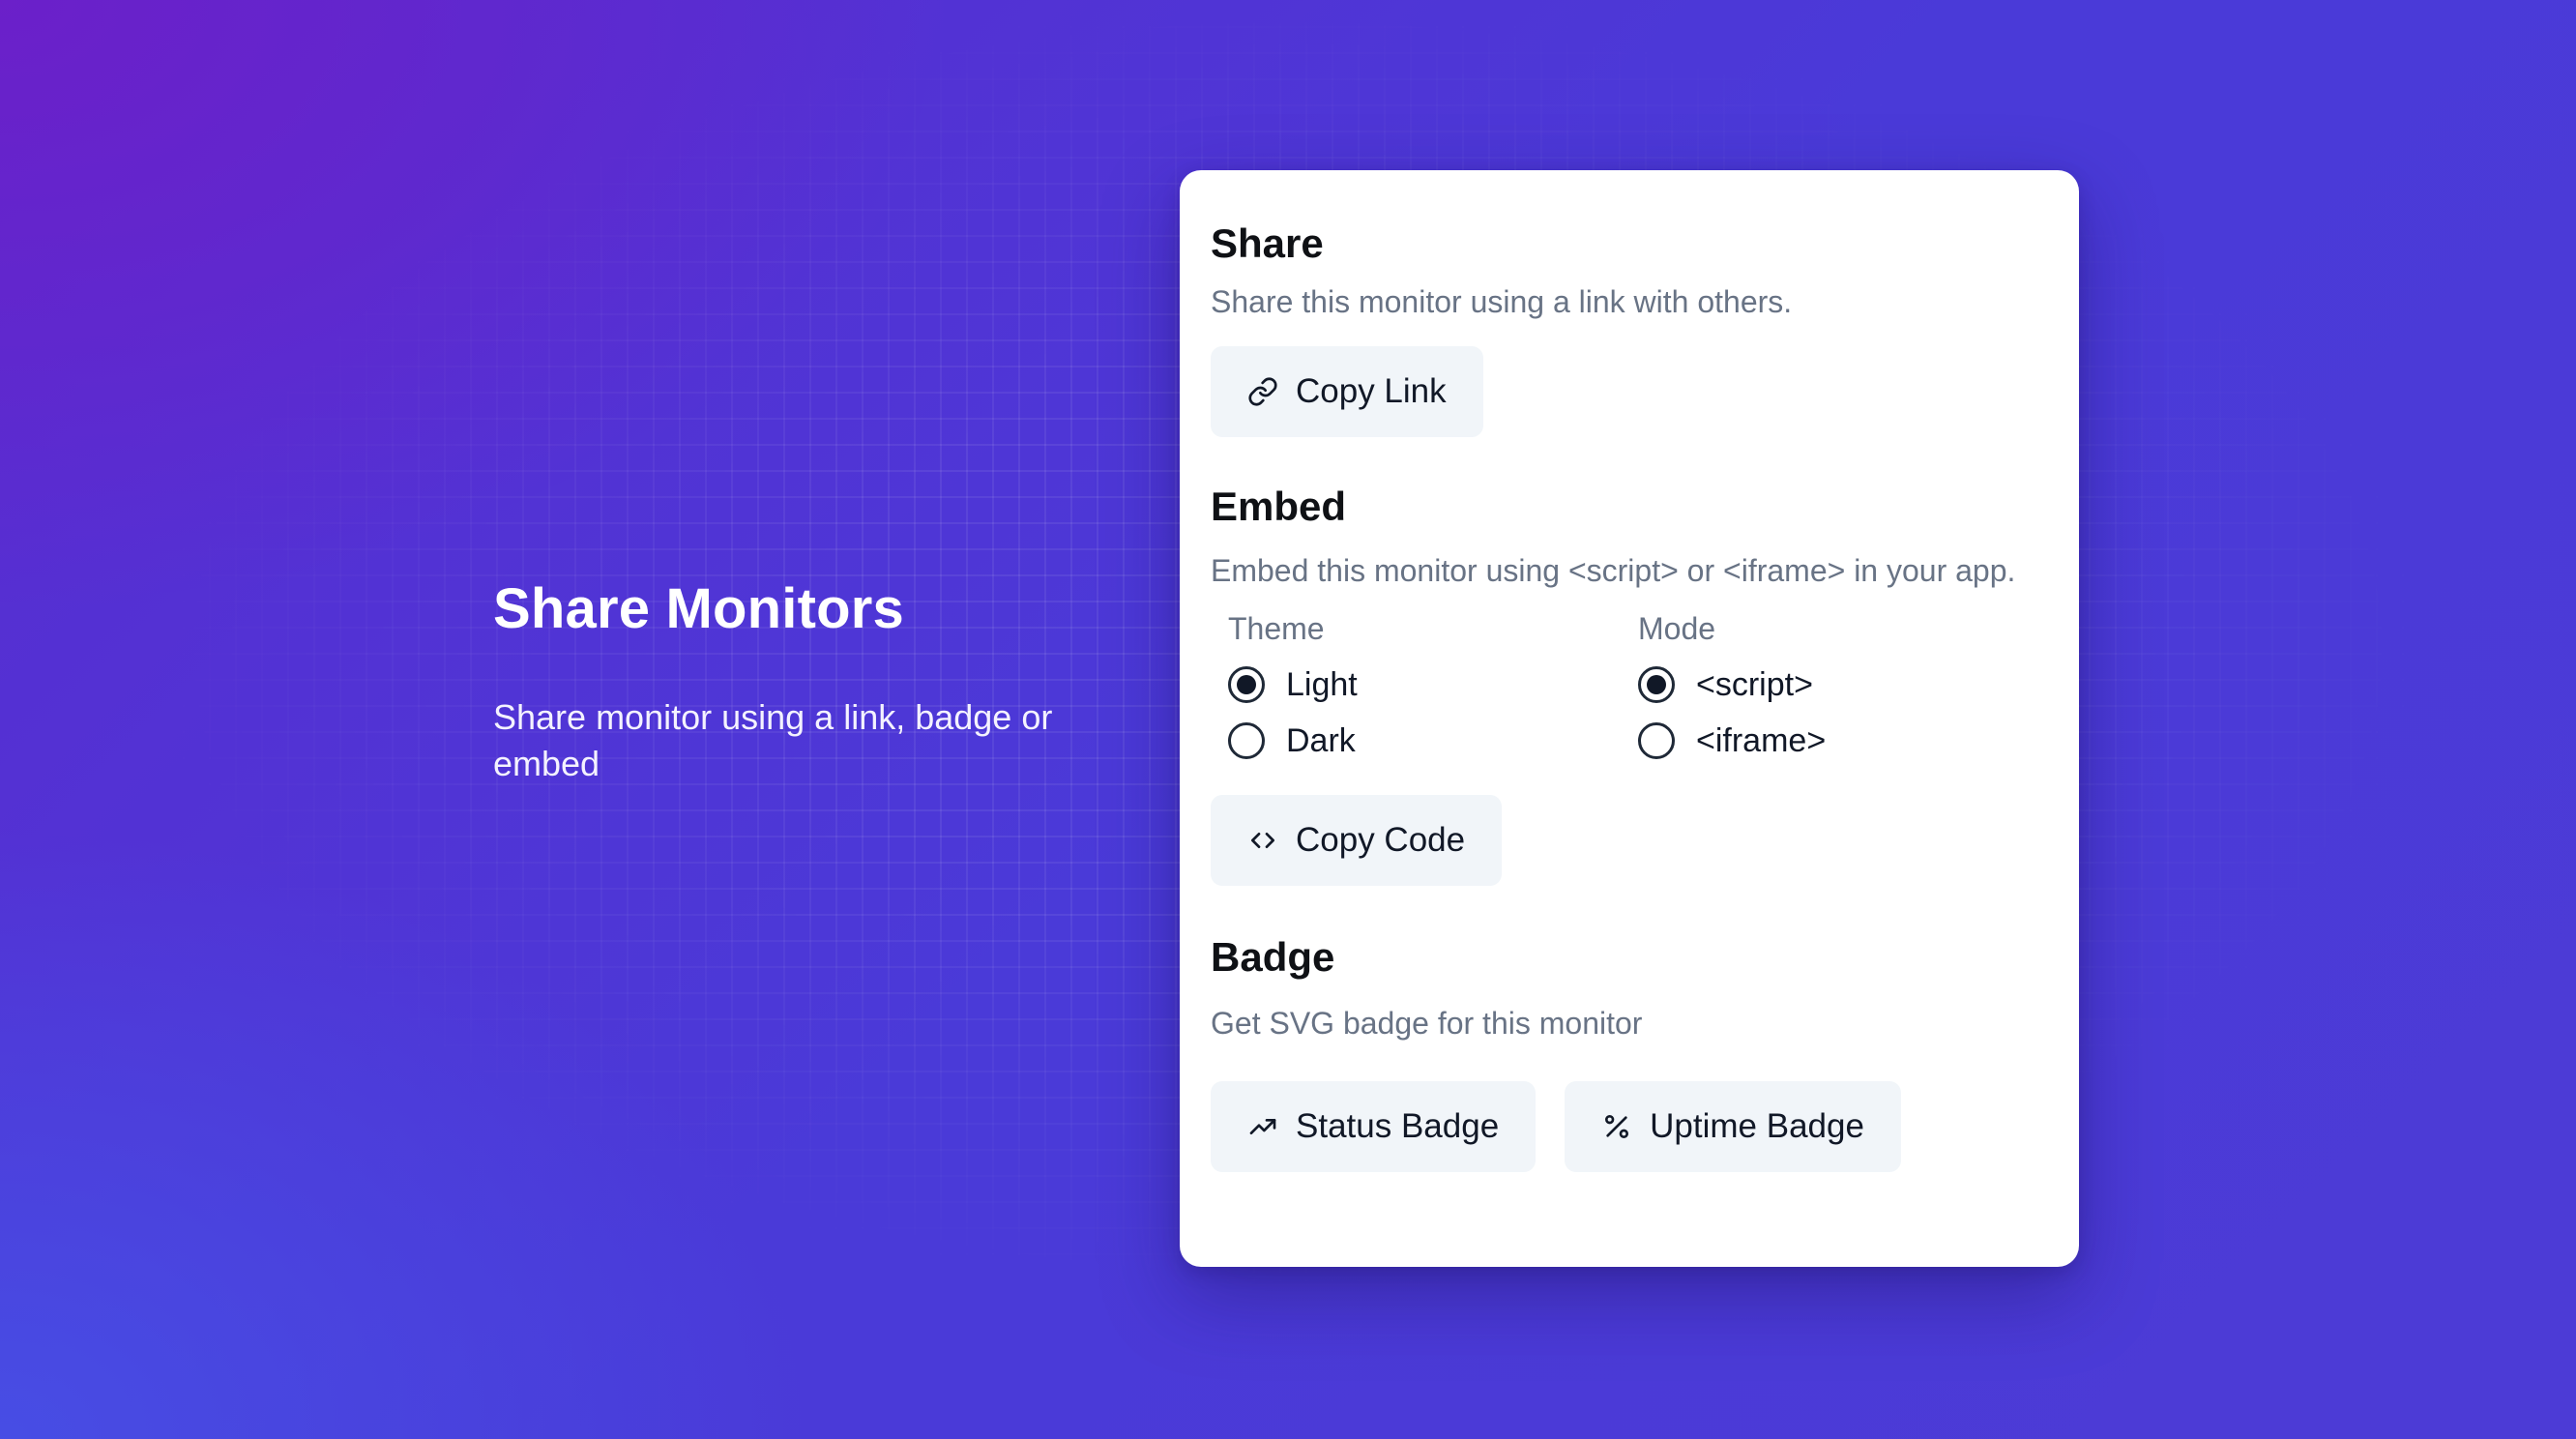 The height and width of the screenshot is (1439, 2576). Describe the element at coordinates (1246, 740) in the screenshot. I see `theme-dark-radio` at that location.